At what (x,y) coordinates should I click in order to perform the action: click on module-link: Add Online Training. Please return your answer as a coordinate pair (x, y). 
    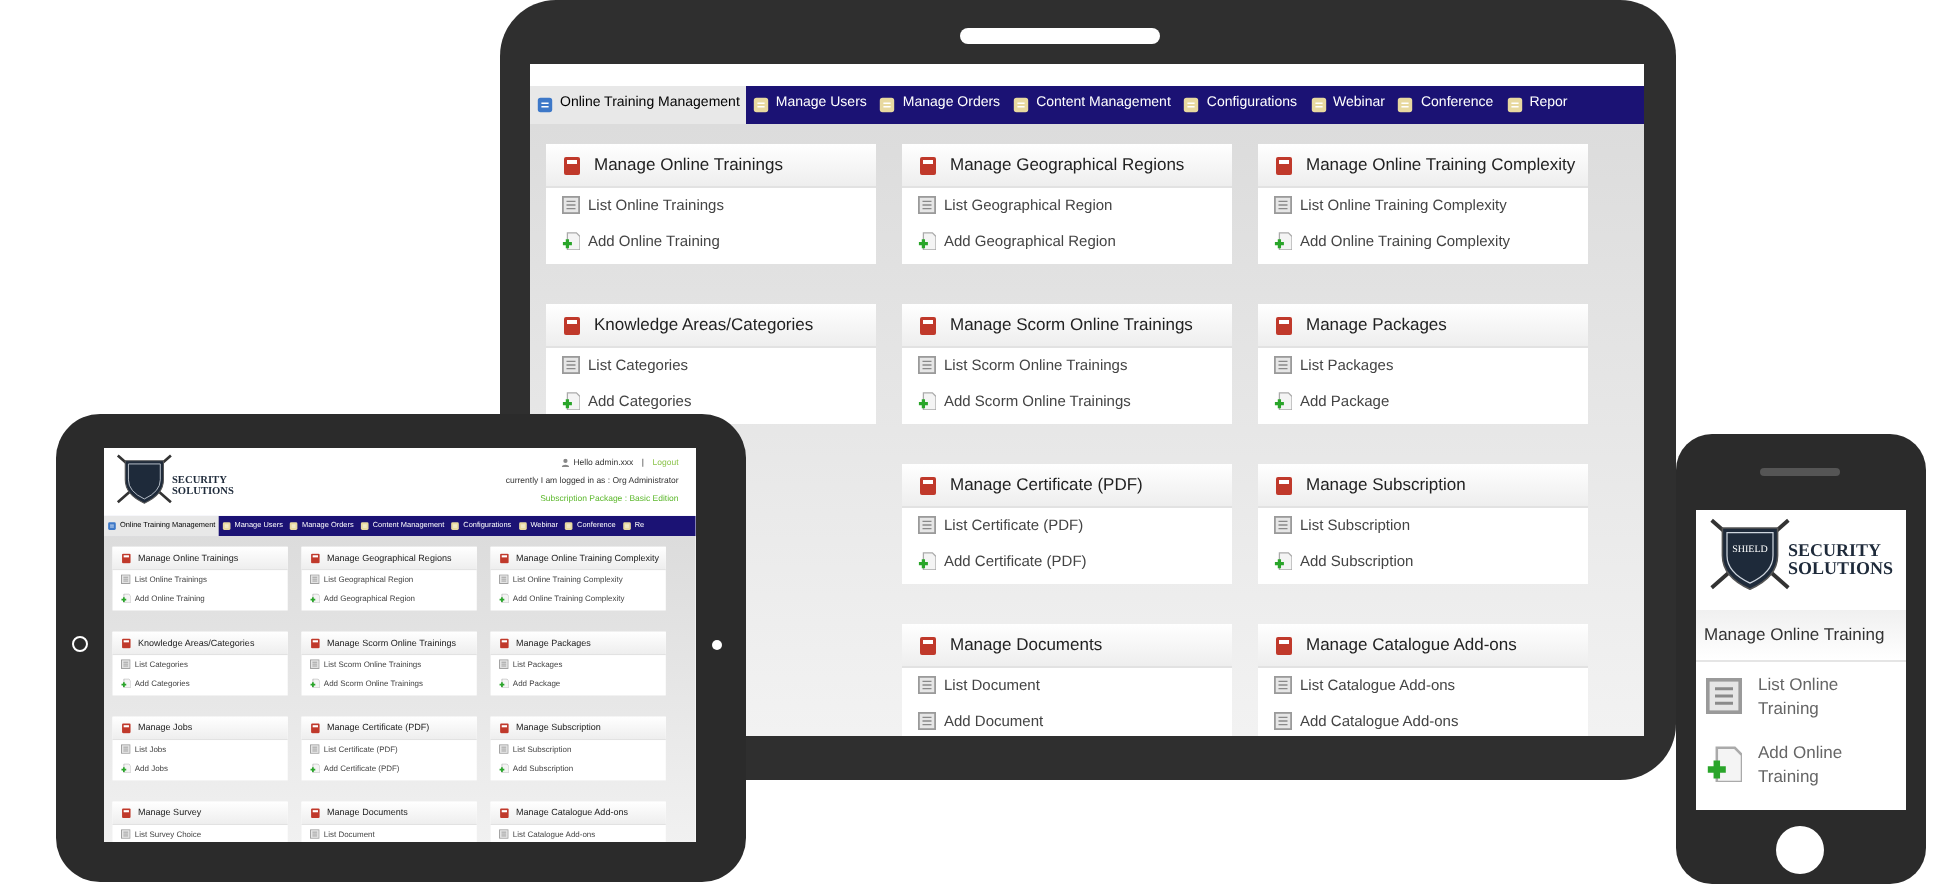
    Looking at the image, I should click on (1801, 764).